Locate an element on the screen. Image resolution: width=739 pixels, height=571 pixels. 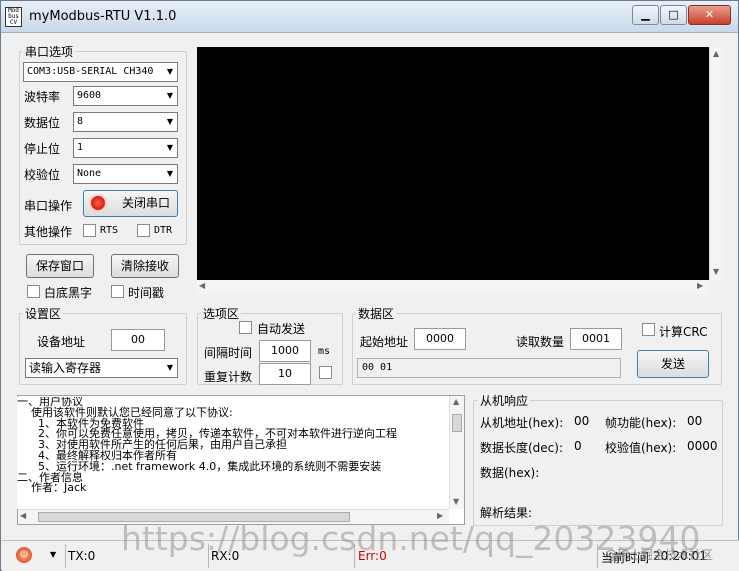
rx-count: RX:0 is located at coordinates (225, 556).